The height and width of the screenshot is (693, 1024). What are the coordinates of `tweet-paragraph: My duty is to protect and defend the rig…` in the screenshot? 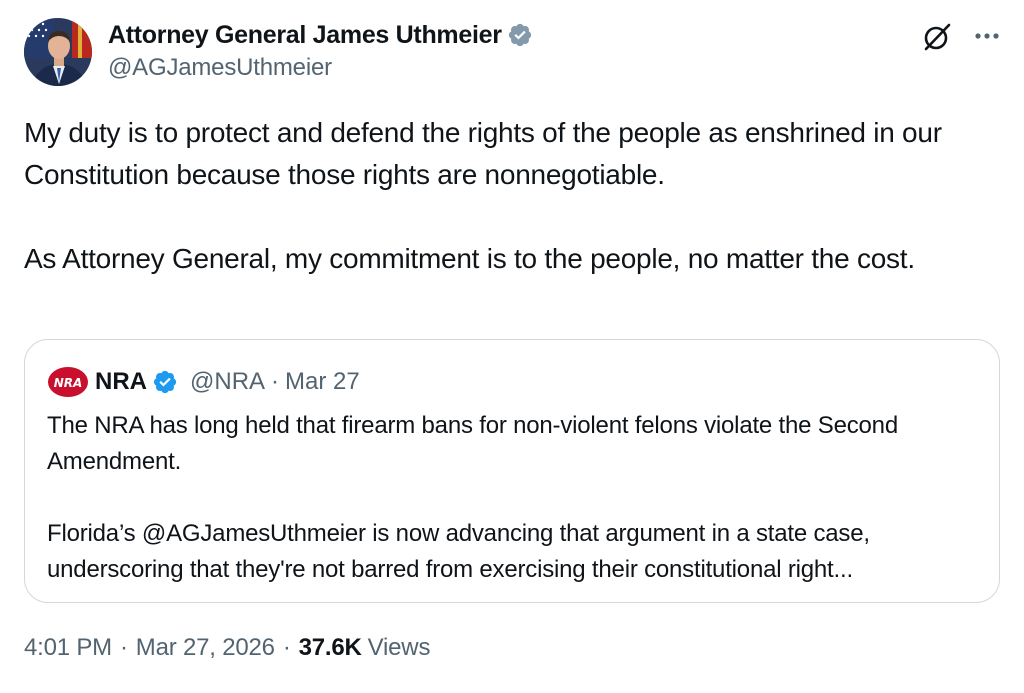 It's located at (483, 153).